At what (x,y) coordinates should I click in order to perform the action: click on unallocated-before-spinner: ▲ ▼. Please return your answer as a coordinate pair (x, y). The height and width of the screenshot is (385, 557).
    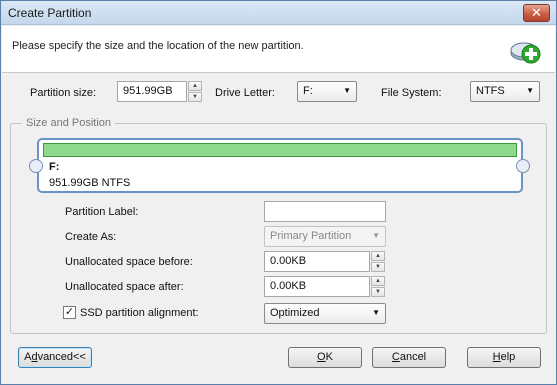
    Looking at the image, I should click on (378, 261).